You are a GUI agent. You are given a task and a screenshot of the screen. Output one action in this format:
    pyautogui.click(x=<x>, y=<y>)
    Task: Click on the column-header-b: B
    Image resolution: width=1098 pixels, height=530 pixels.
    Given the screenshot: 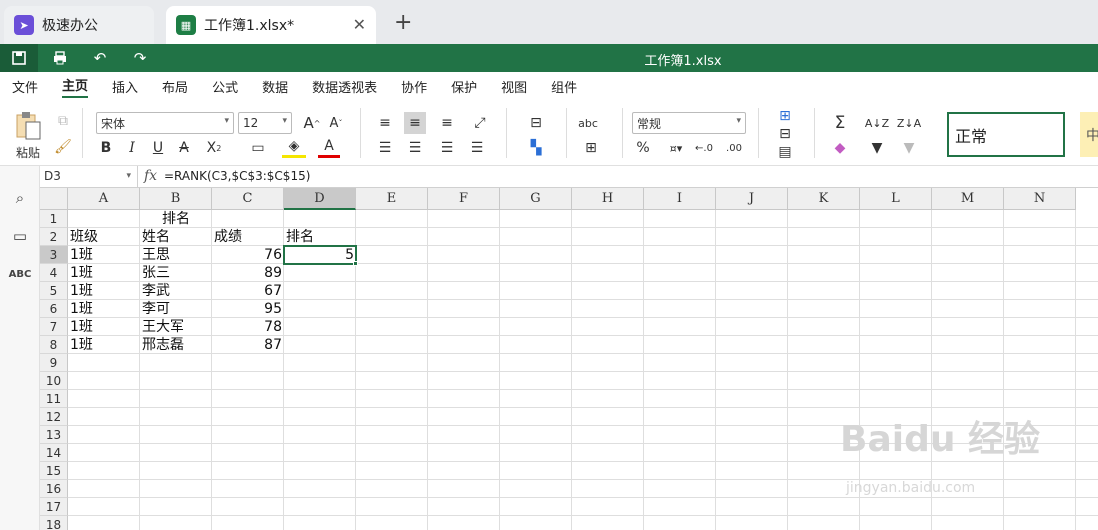 What is the action you would take?
    pyautogui.click(x=176, y=199)
    